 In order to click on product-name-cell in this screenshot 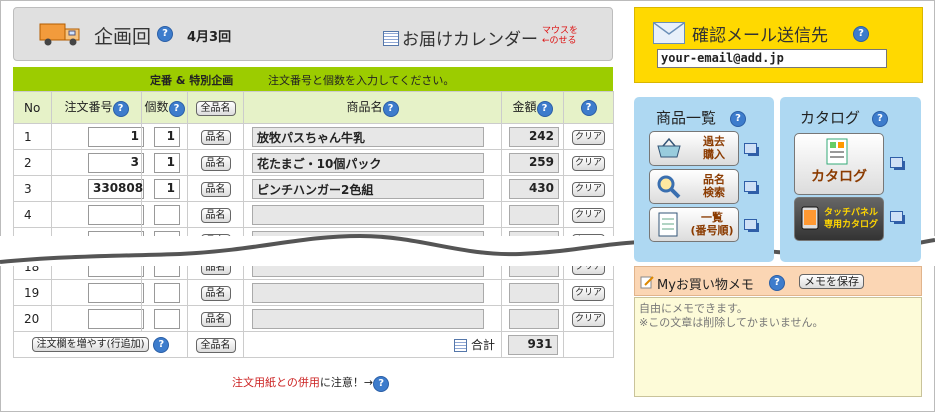, I will do `click(372, 214)`.